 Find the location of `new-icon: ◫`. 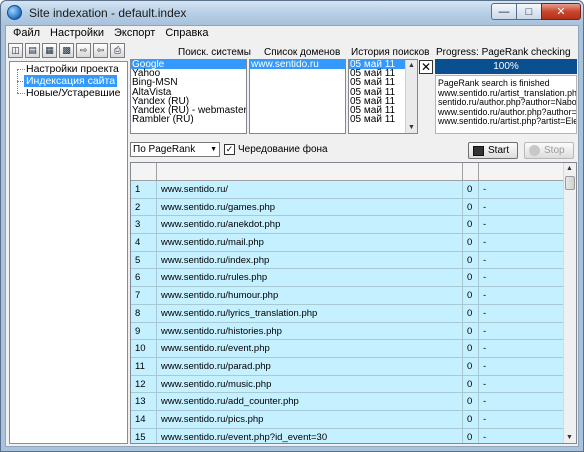

new-icon: ◫ is located at coordinates (15, 50).